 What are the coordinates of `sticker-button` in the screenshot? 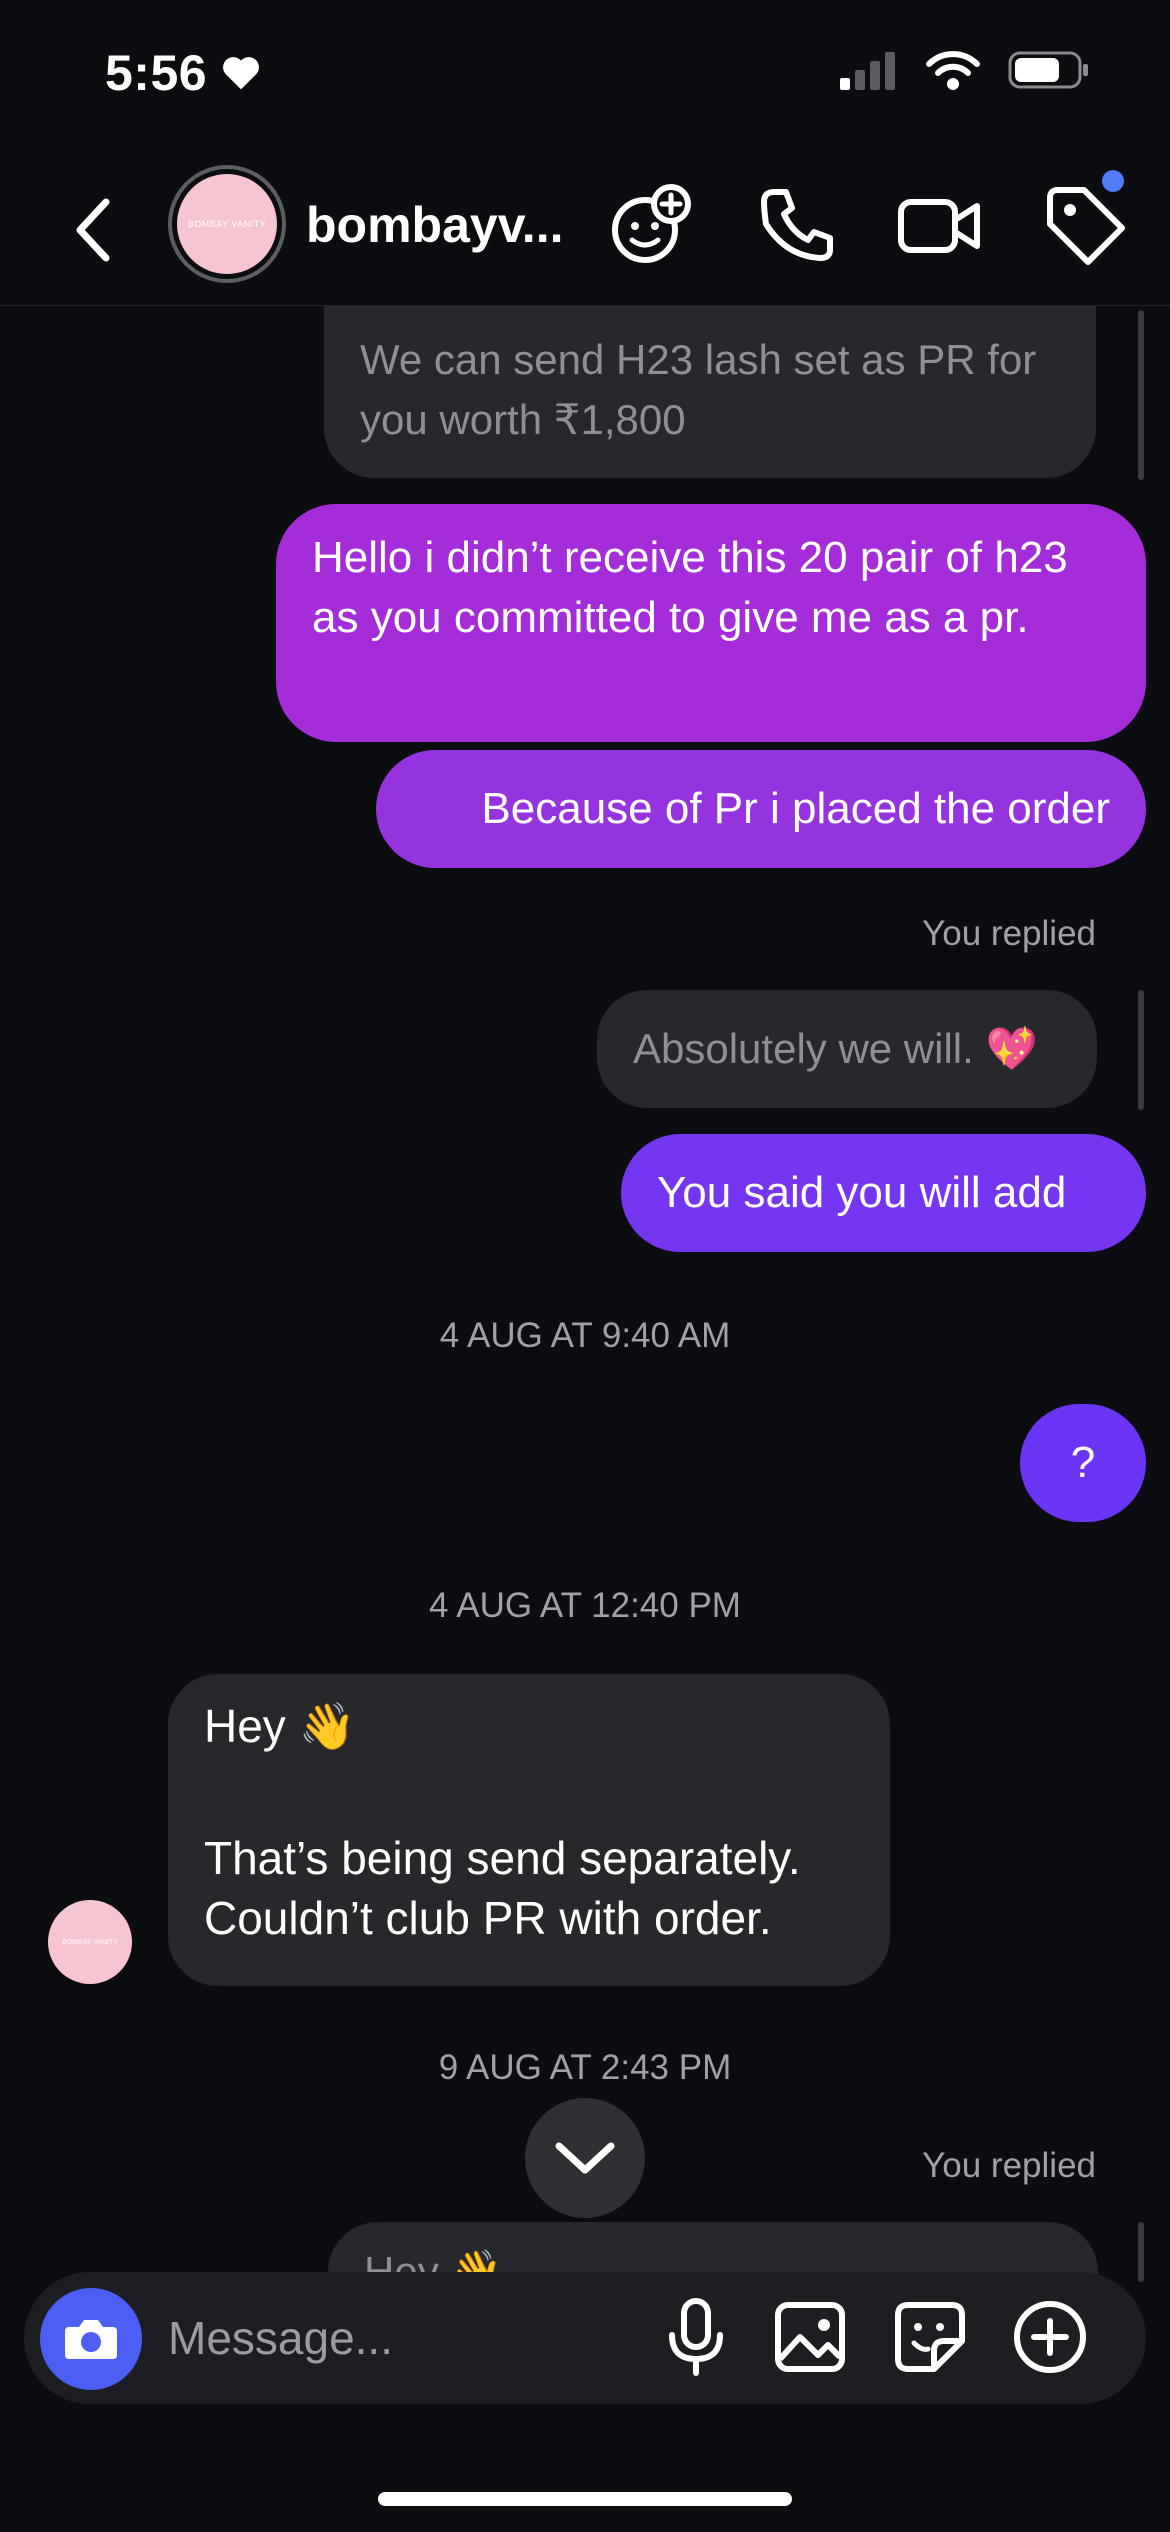 It's located at (930, 2337).